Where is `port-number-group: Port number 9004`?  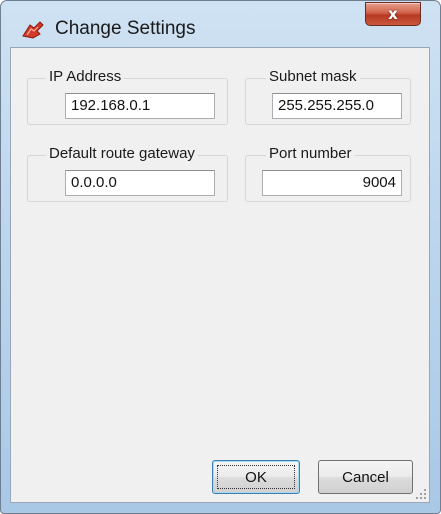
port-number-group: Port number 9004 is located at coordinates (328, 173).